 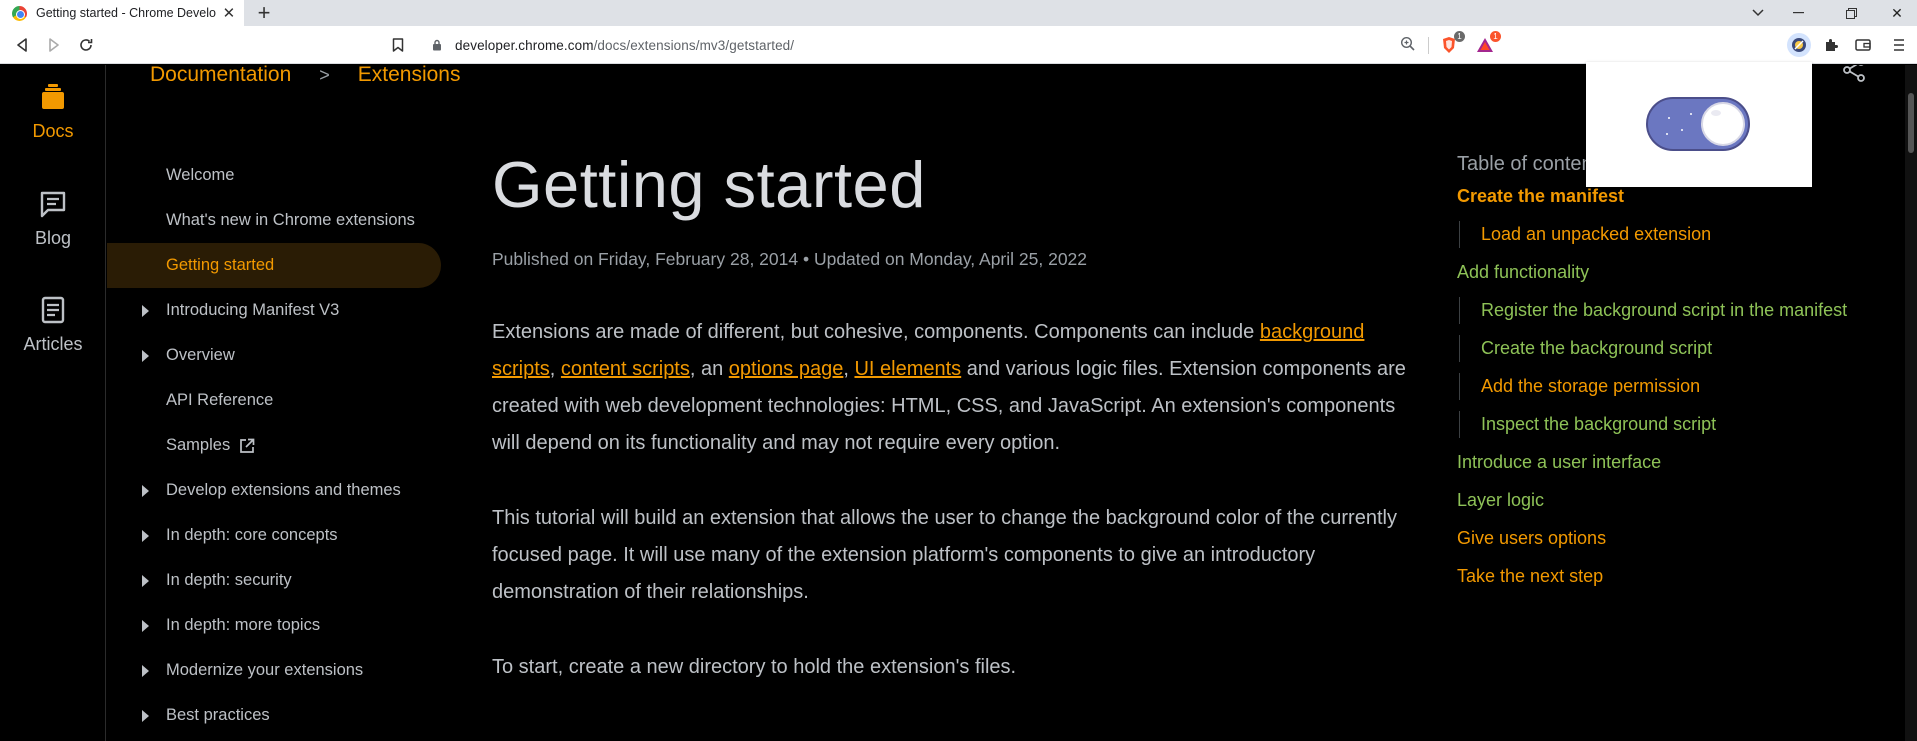 I want to click on wallet-icon, so click(x=1863, y=45).